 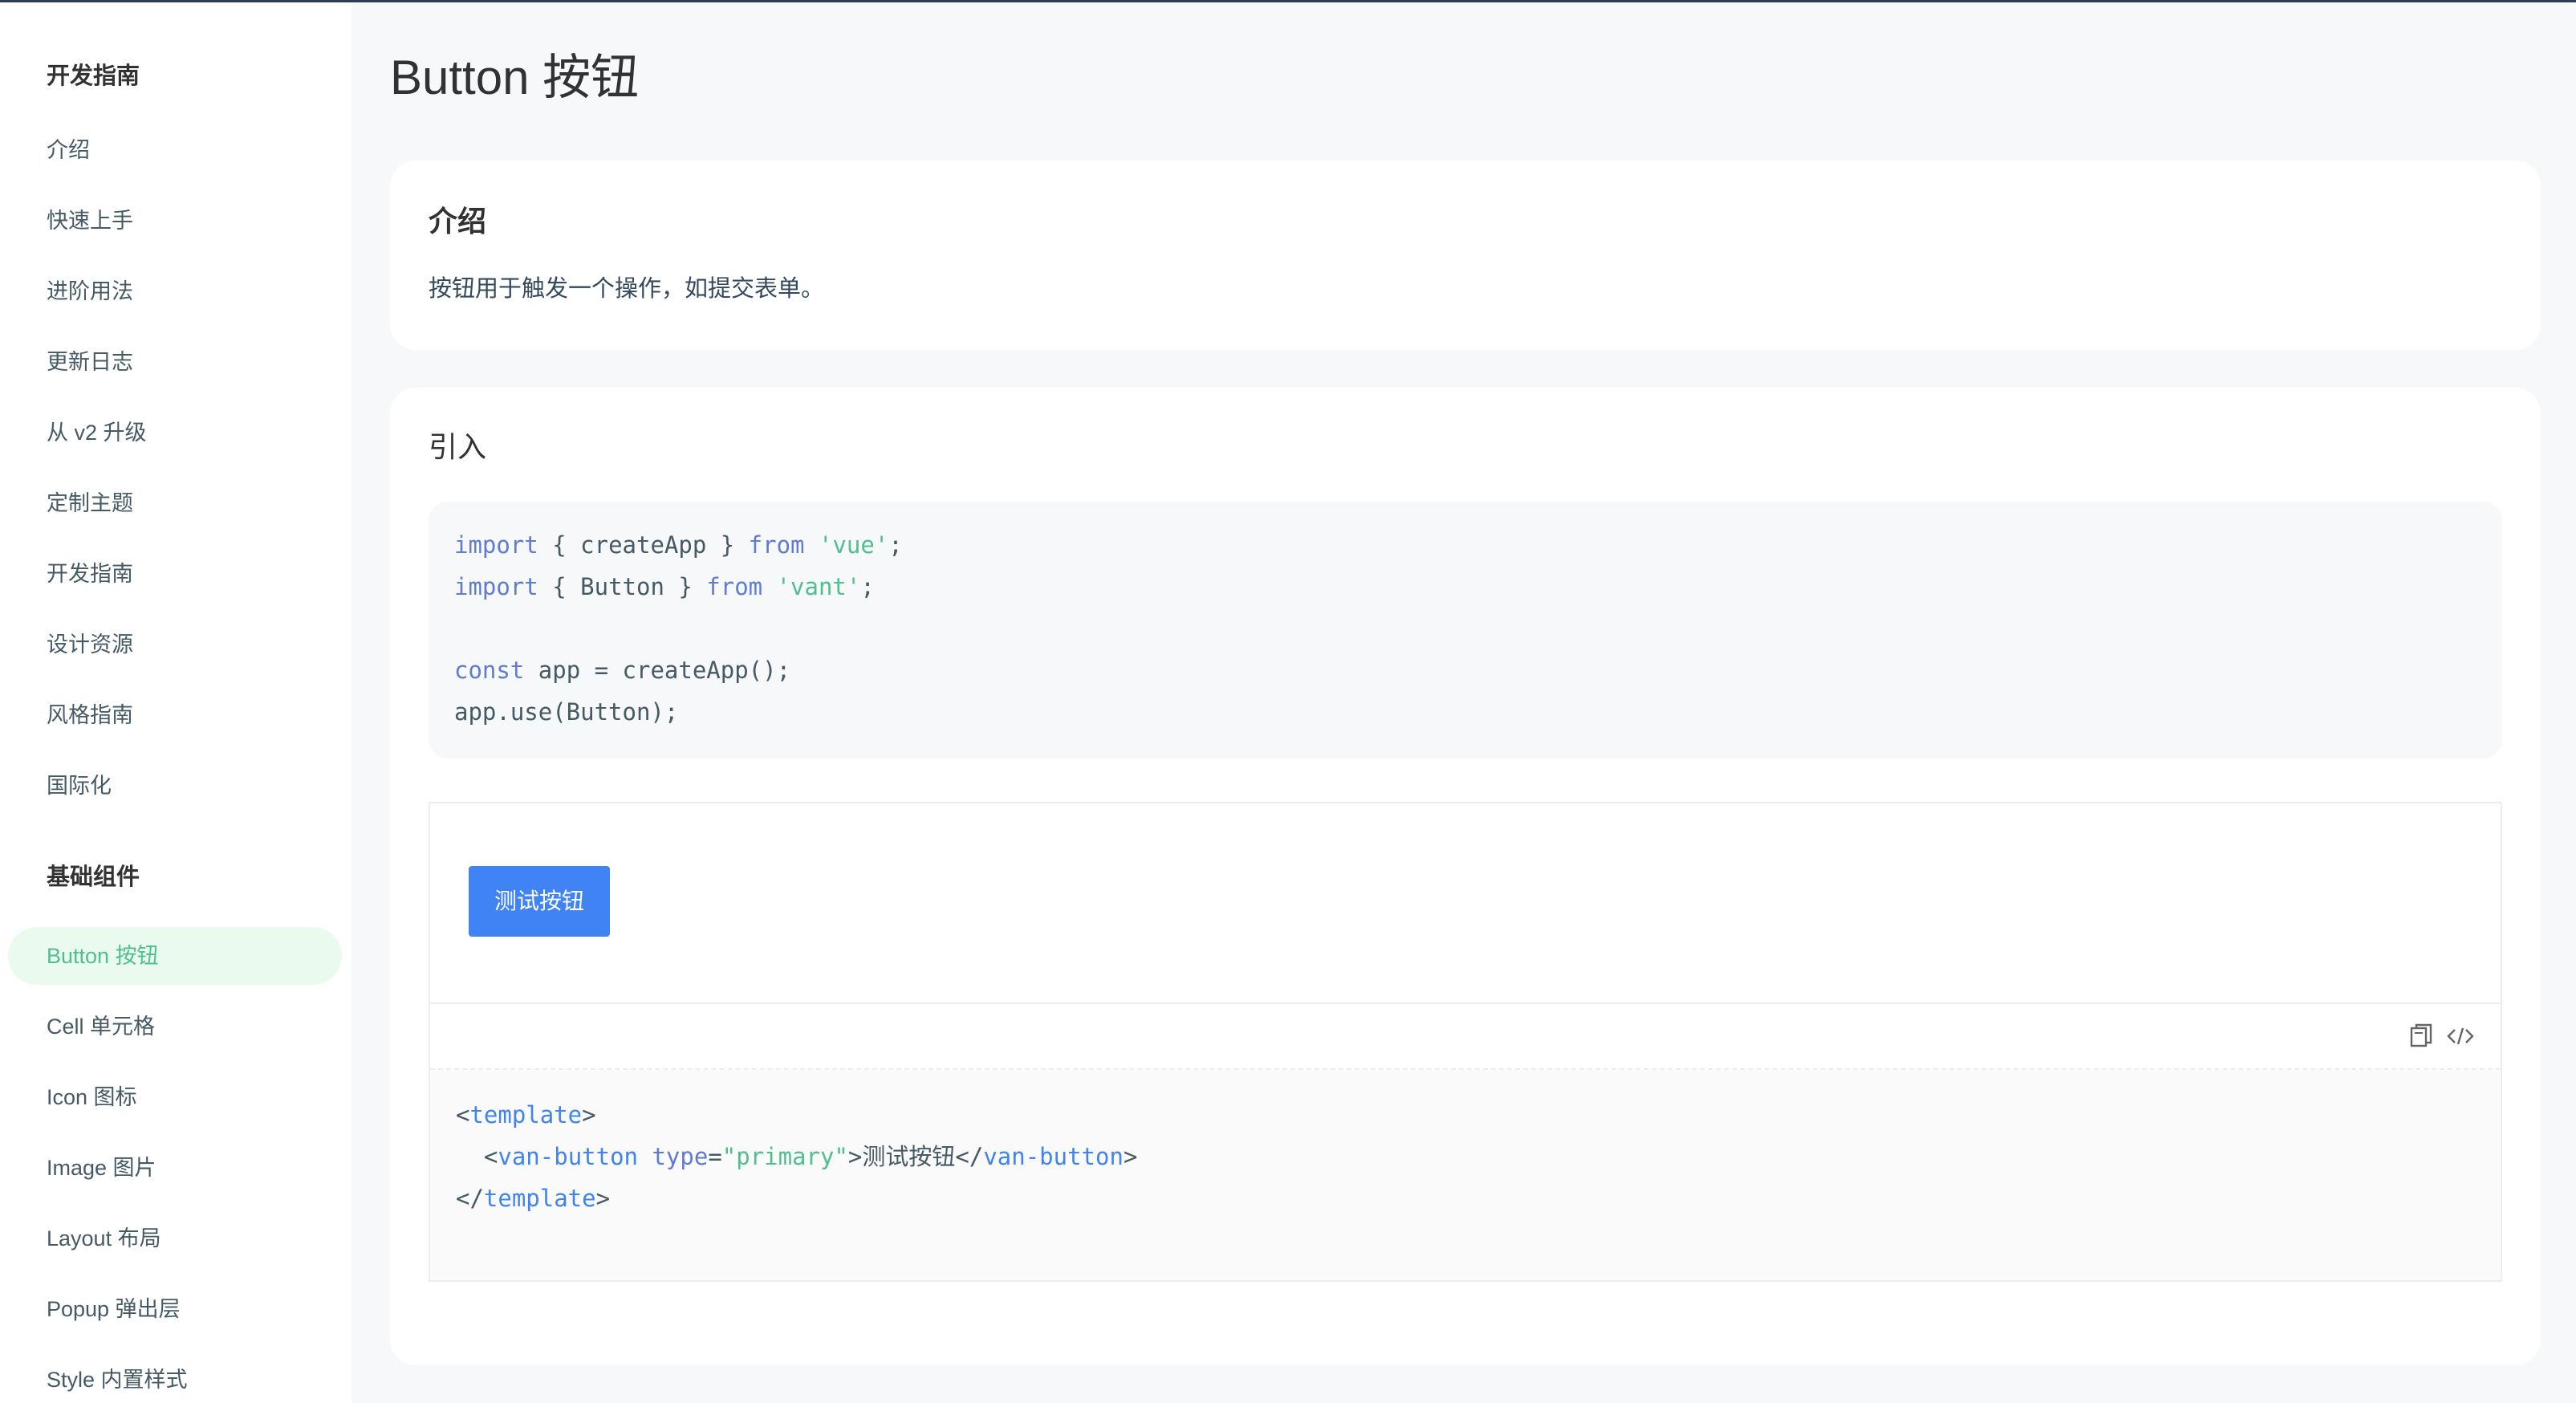 What do you see at coordinates (90, 715) in the screenshot?
I see `nav-item-style-guide: 风格指南` at bounding box center [90, 715].